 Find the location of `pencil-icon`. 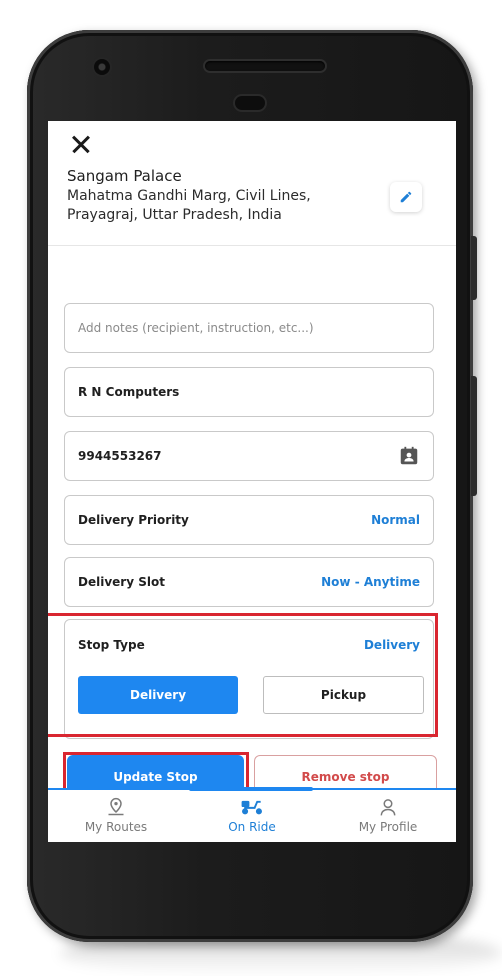

pencil-icon is located at coordinates (406, 197).